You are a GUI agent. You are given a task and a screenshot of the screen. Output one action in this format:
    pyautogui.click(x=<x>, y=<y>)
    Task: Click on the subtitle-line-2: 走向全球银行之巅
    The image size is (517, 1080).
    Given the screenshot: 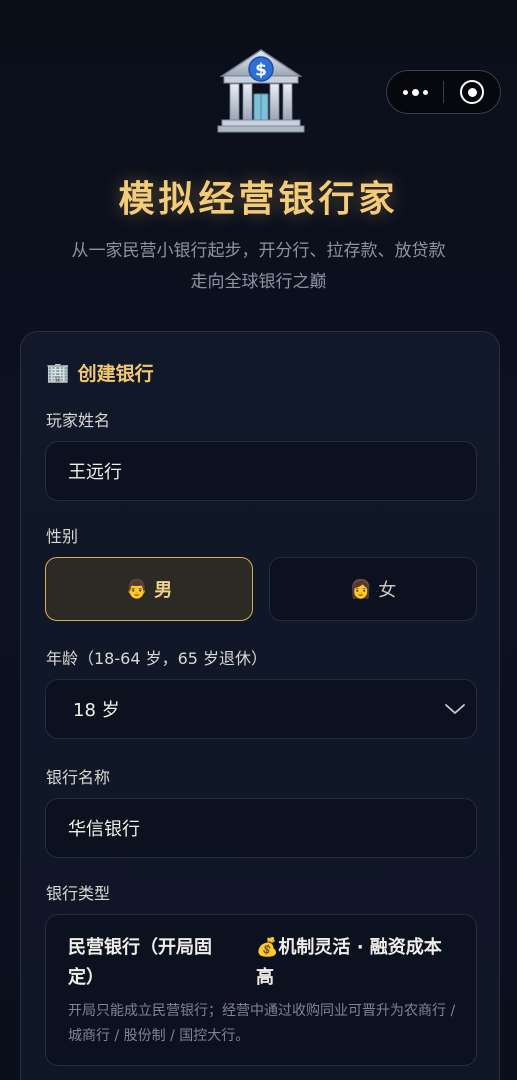 What is the action you would take?
    pyautogui.click(x=258, y=282)
    